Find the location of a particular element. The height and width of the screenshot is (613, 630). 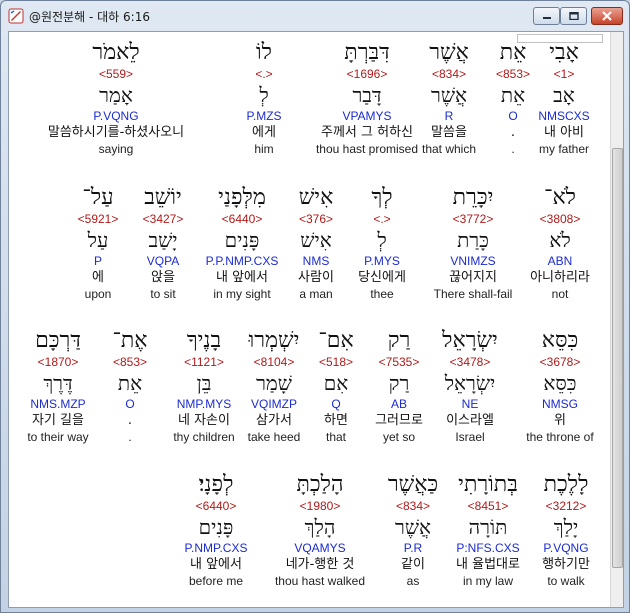

strong-number: <6440> is located at coordinates (216, 506).